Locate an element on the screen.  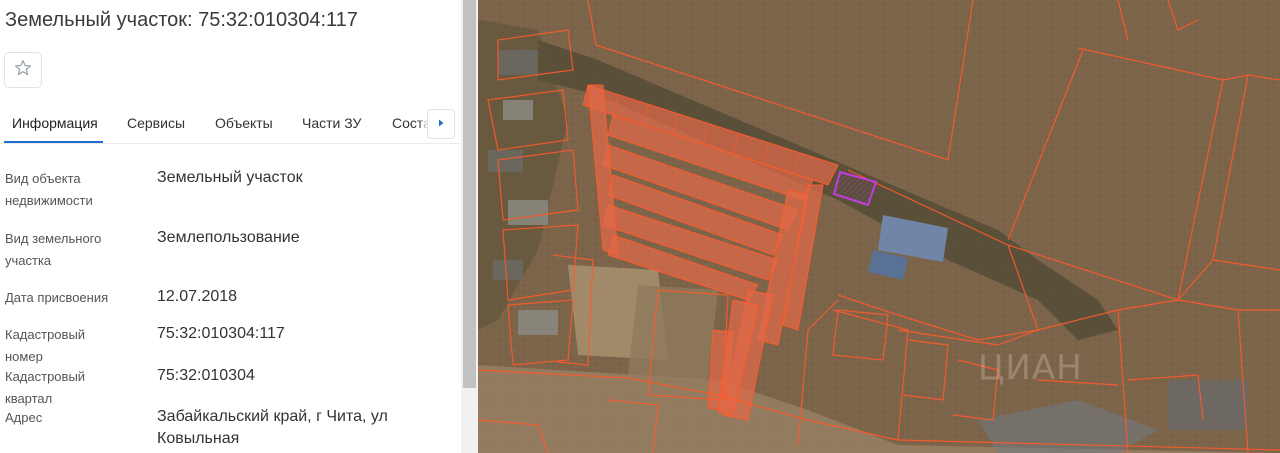
info-label: Вид объекта недвижимости is located at coordinates (49, 189).